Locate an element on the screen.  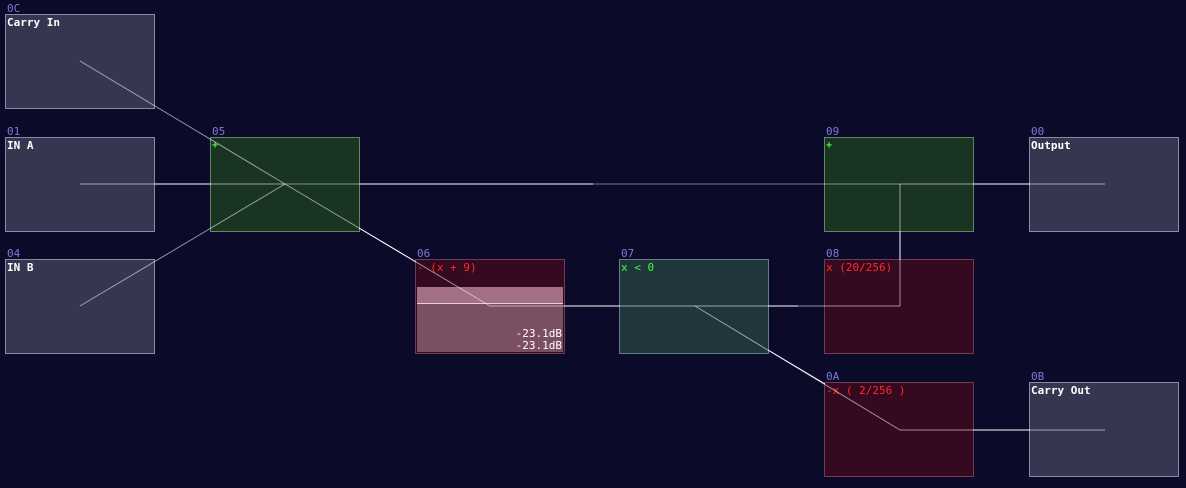
node-id: 09 is located at coordinates (833, 131).